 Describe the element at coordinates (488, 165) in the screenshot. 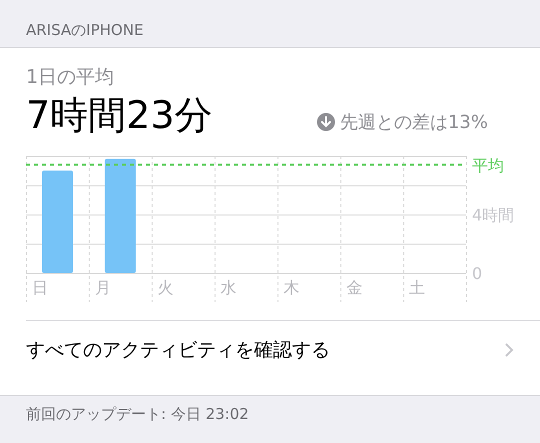

I see `average-label: 平均` at that location.